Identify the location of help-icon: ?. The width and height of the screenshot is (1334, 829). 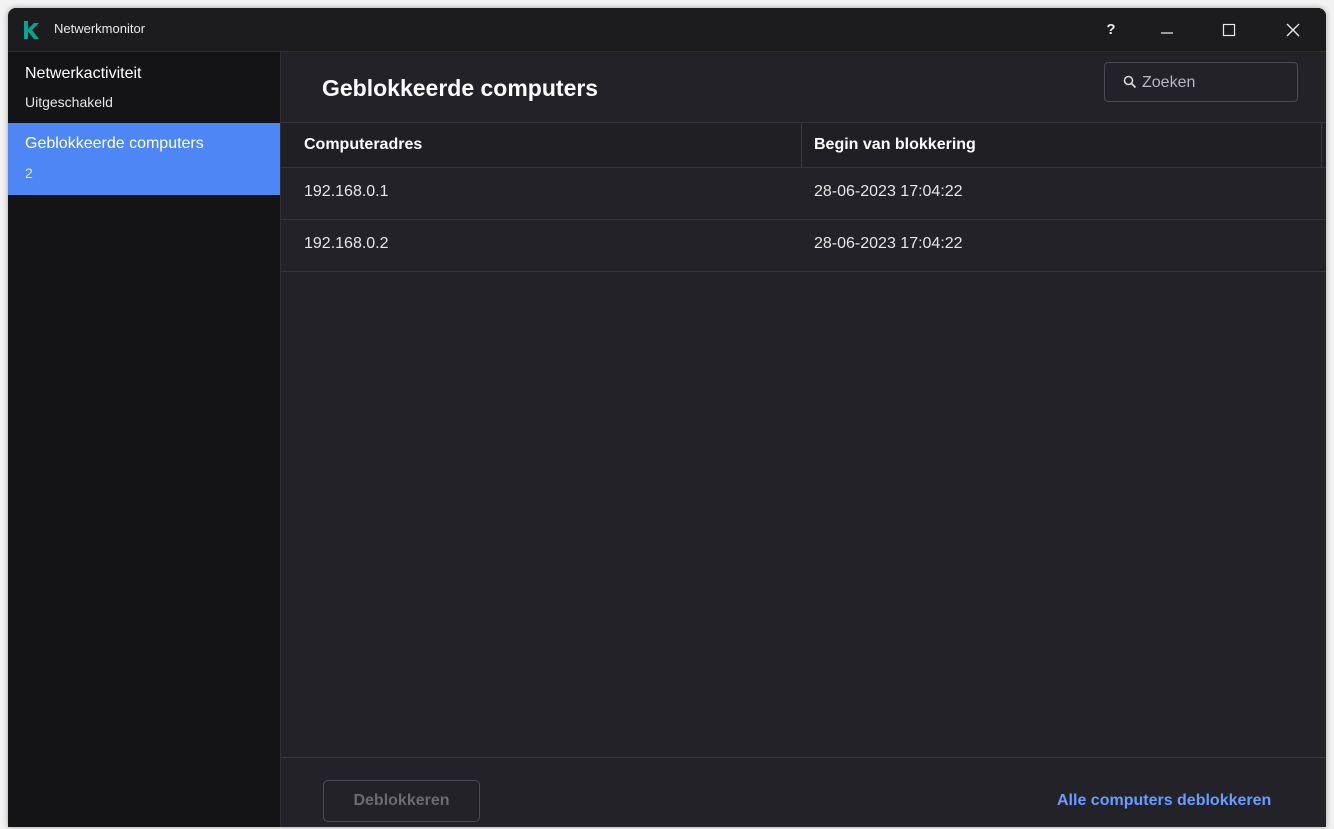
(1111, 29).